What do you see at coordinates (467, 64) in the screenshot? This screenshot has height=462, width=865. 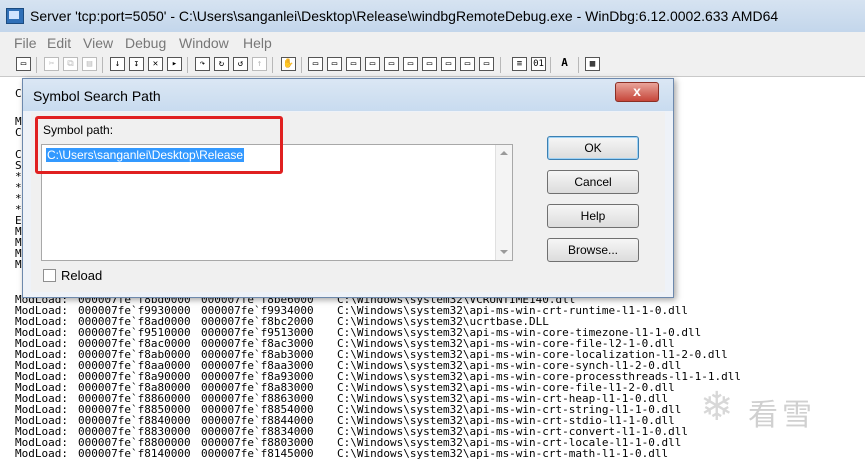 I see `processes-icon: ▭` at bounding box center [467, 64].